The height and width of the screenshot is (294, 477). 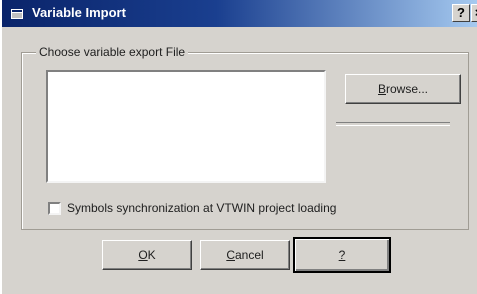 I want to click on title-bar: Variable Import ? ×, so click(x=239, y=13).